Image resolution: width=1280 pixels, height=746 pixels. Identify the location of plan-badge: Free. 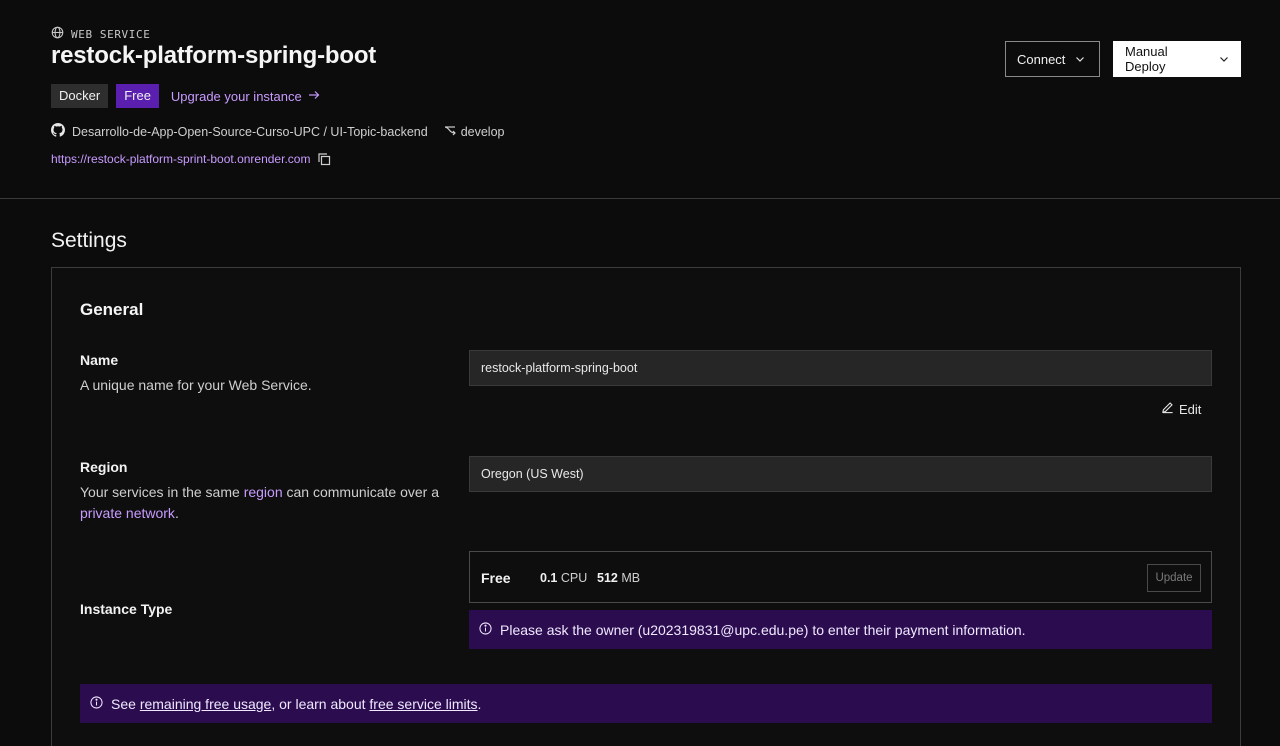
(137, 96).